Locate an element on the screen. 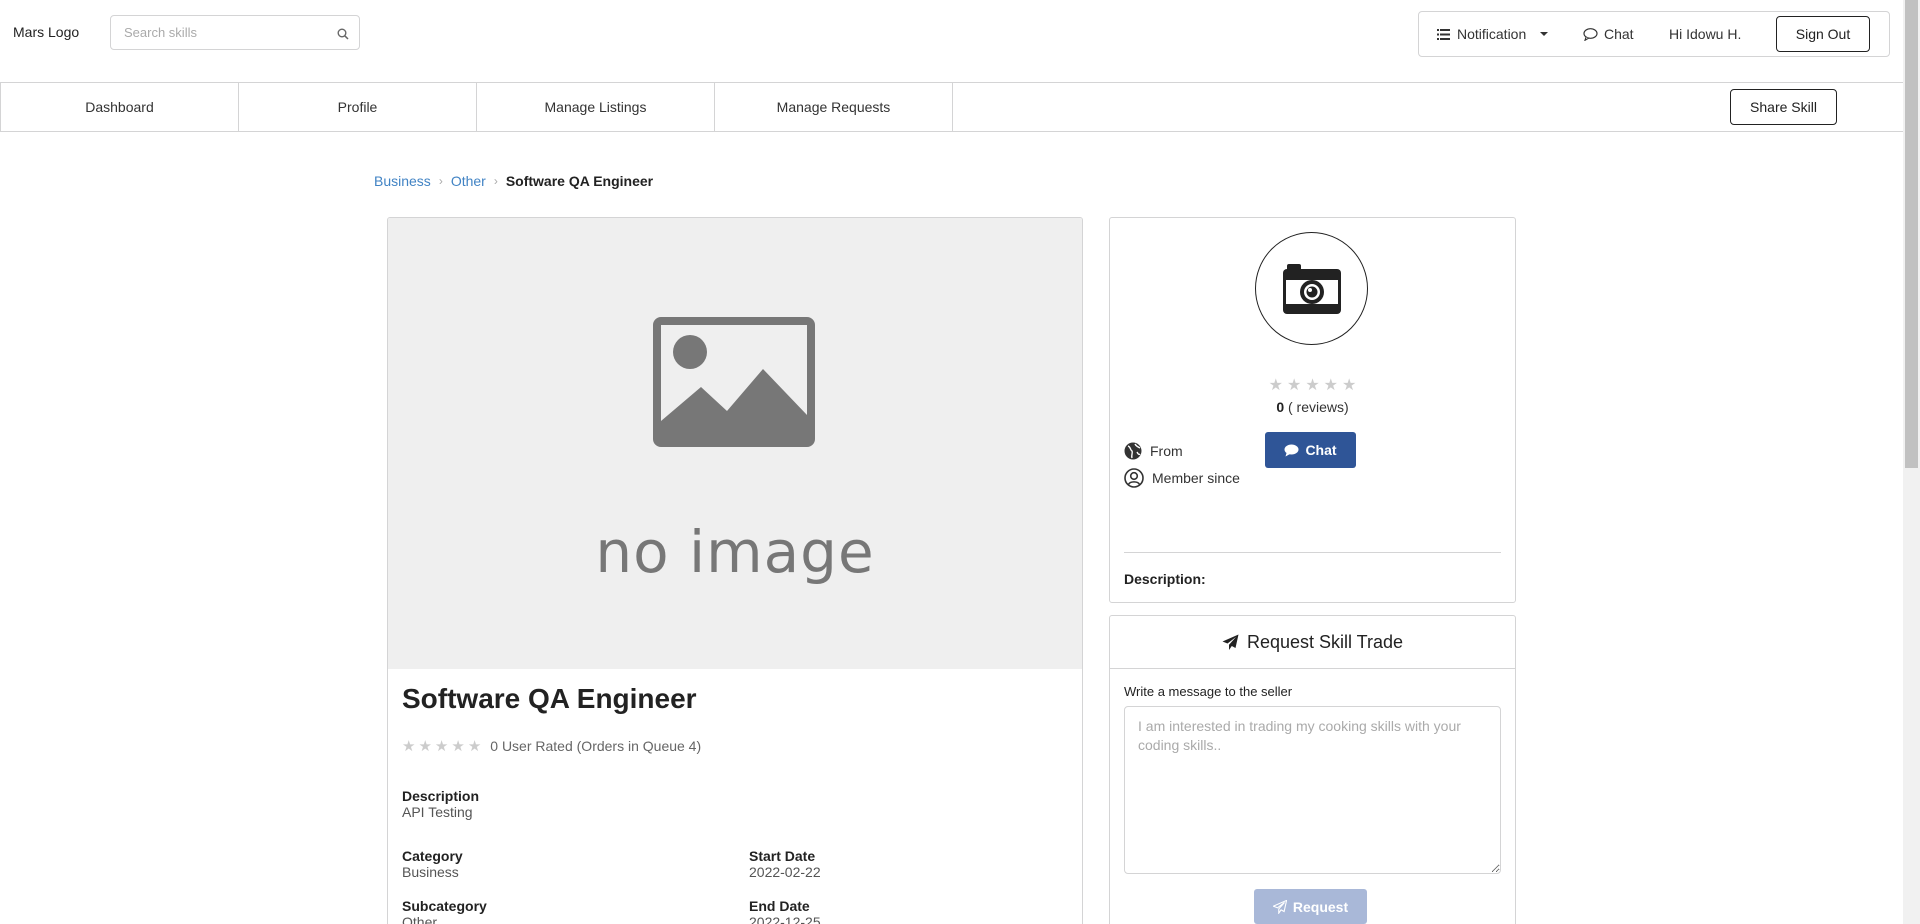 This screenshot has height=924, width=1920. list-icon is located at coordinates (1443, 34).